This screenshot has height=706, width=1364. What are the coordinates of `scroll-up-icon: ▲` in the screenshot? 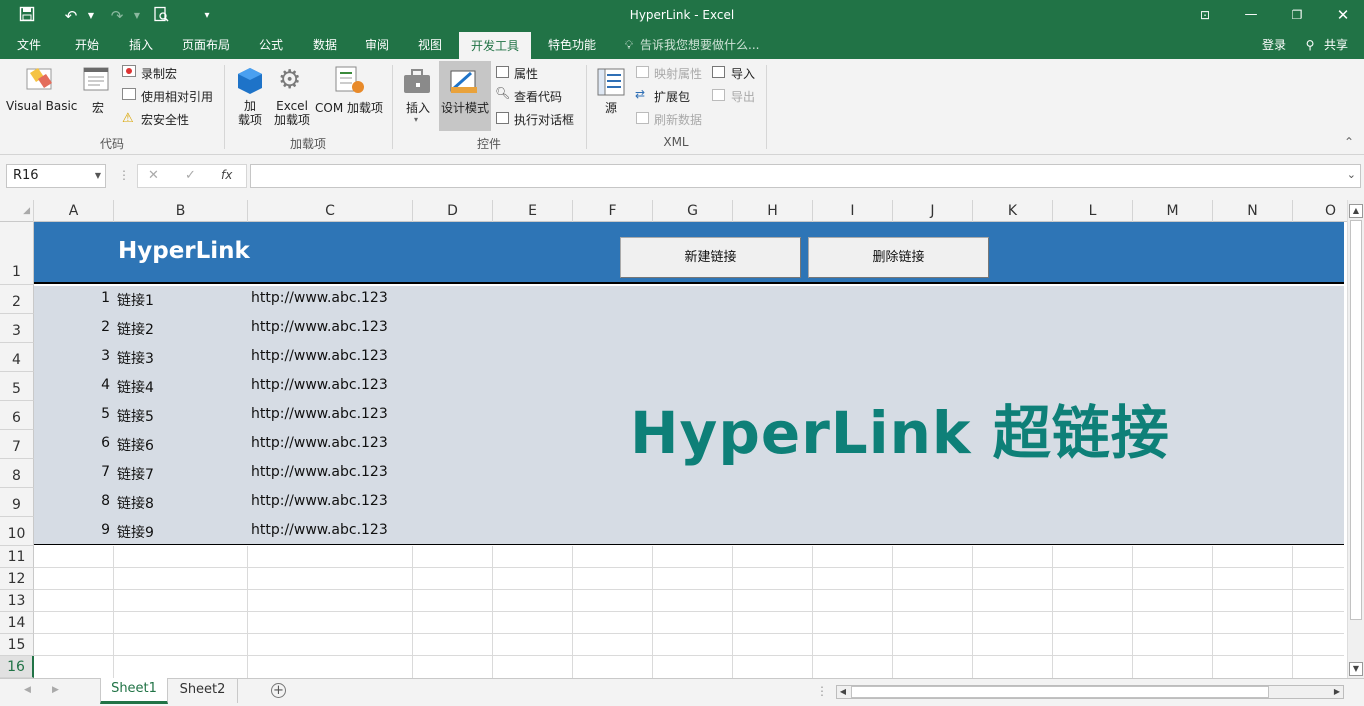 It's located at (1356, 211).